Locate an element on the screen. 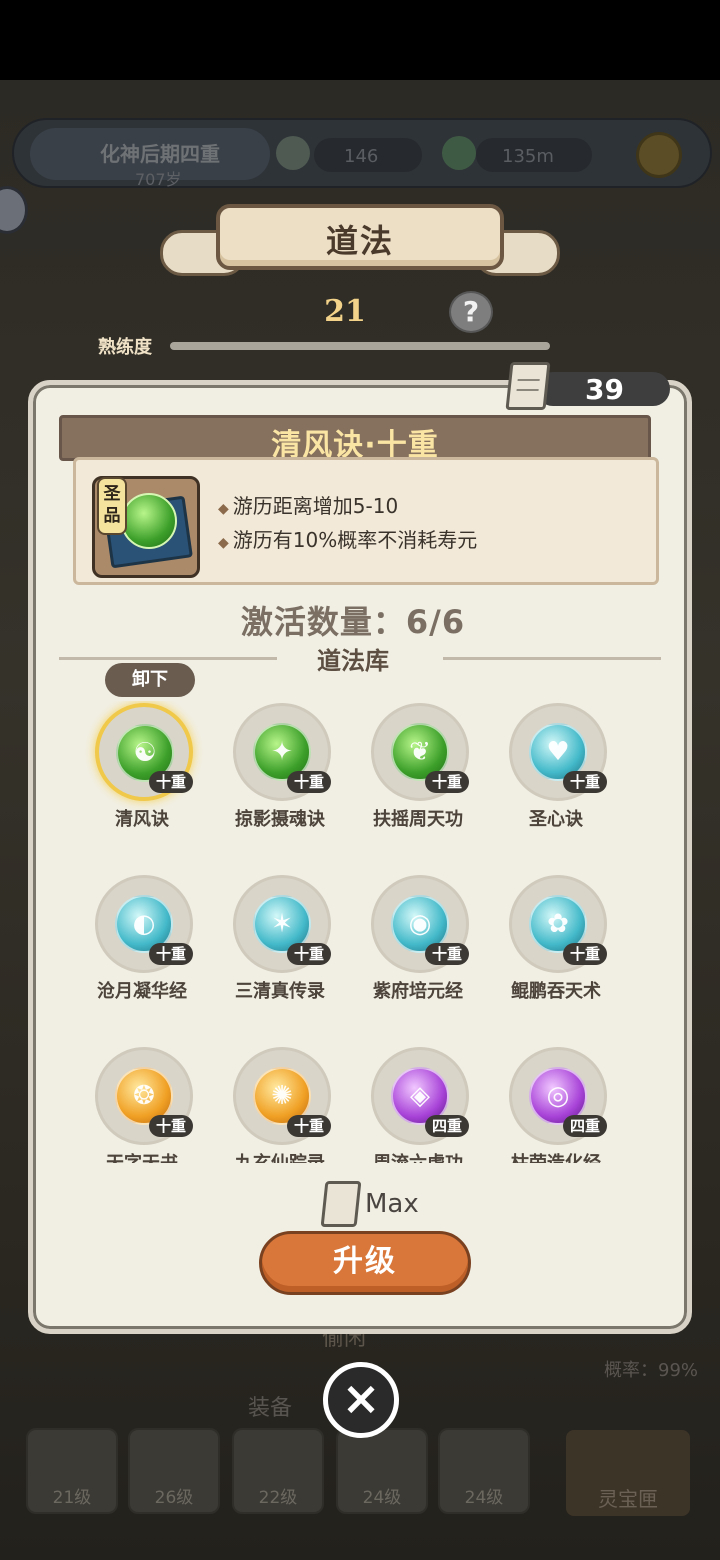  skill-name: 掠影摄魂诀 is located at coordinates (280, 819).